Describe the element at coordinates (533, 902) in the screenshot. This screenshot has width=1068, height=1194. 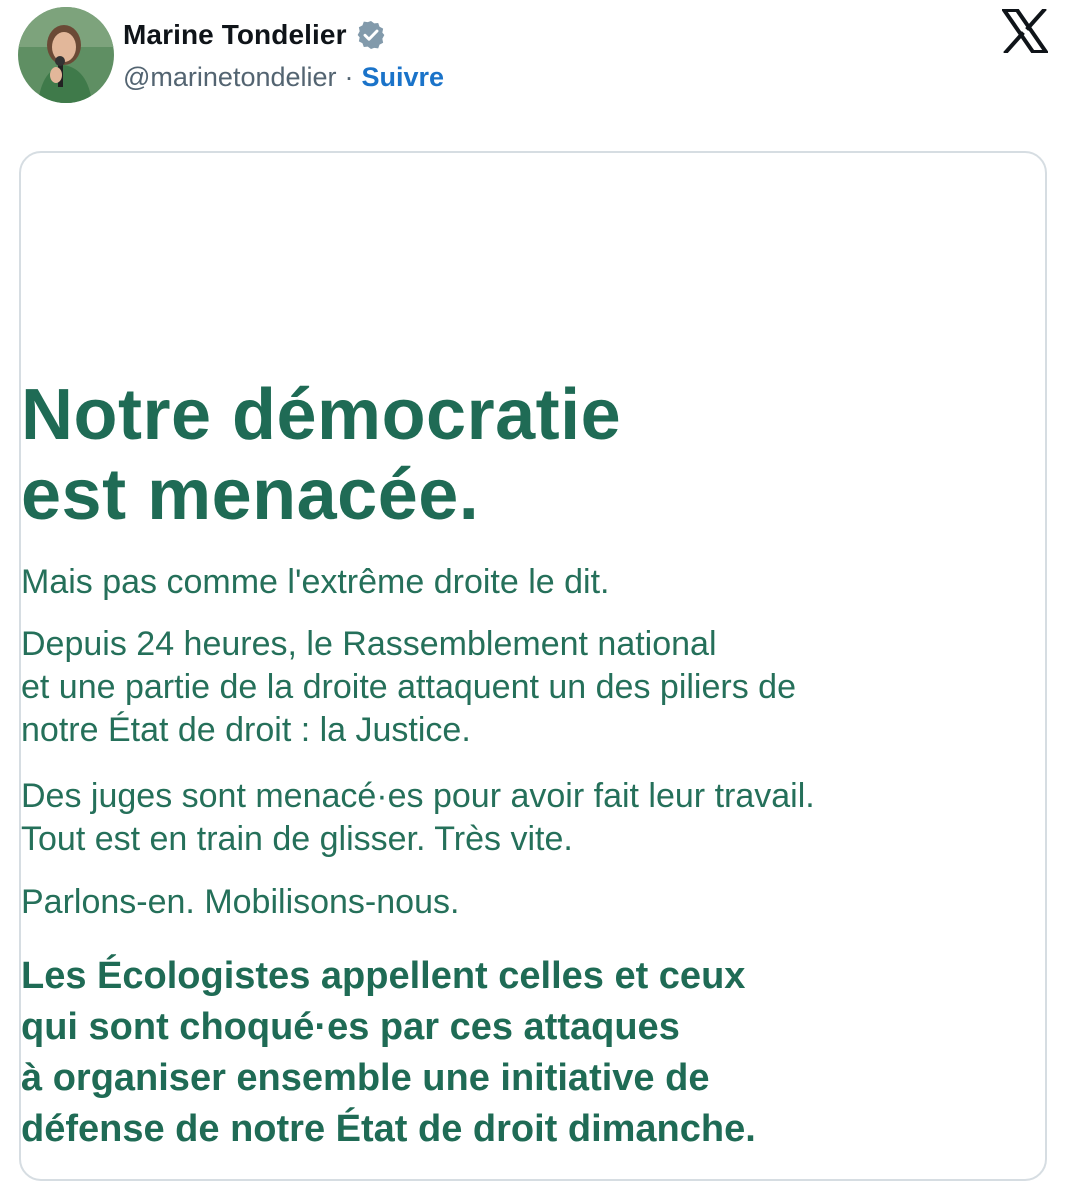
I see `paragraph-4: Parlons-en. Mobilisons-nous.` at that location.